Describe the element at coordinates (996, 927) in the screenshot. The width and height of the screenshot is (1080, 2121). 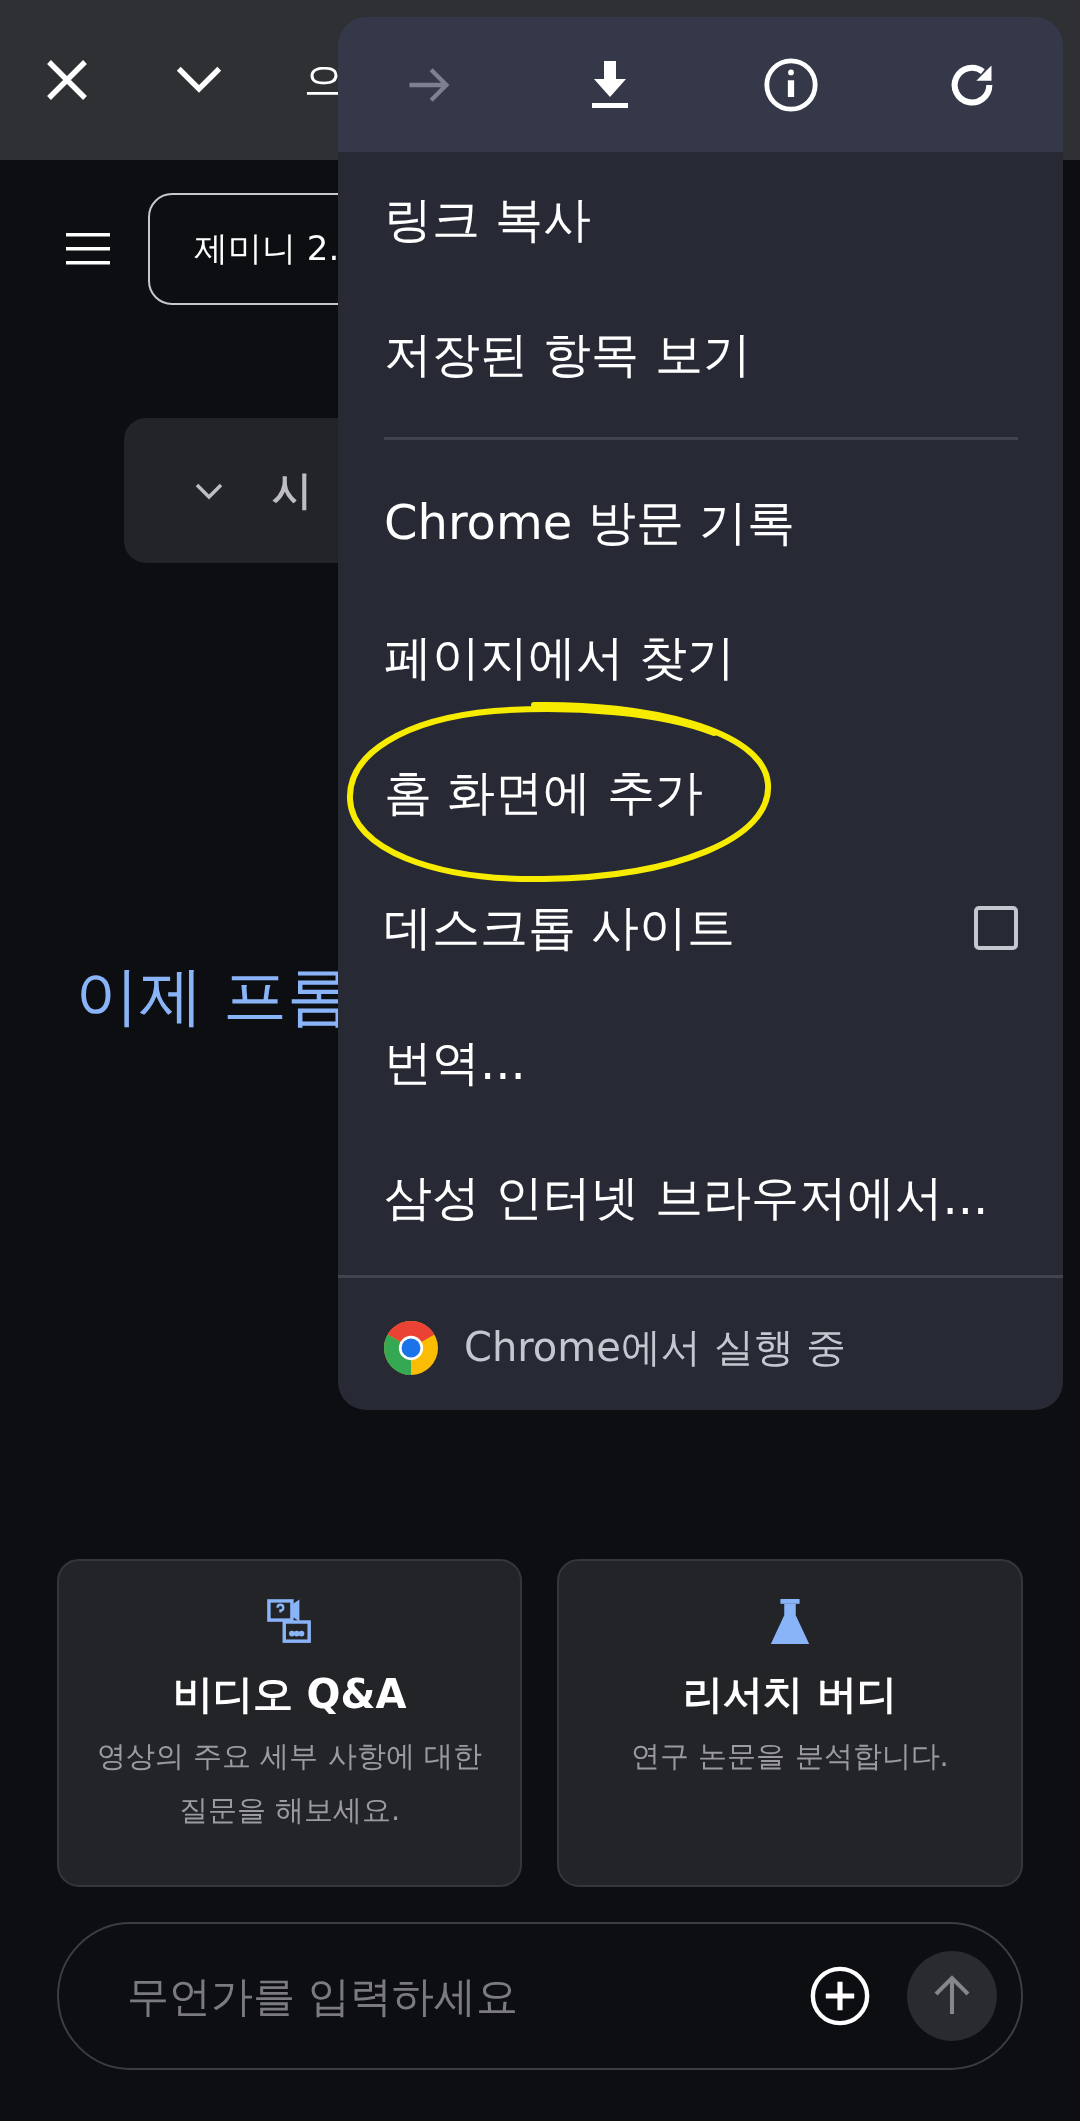
I see `checkbox` at that location.